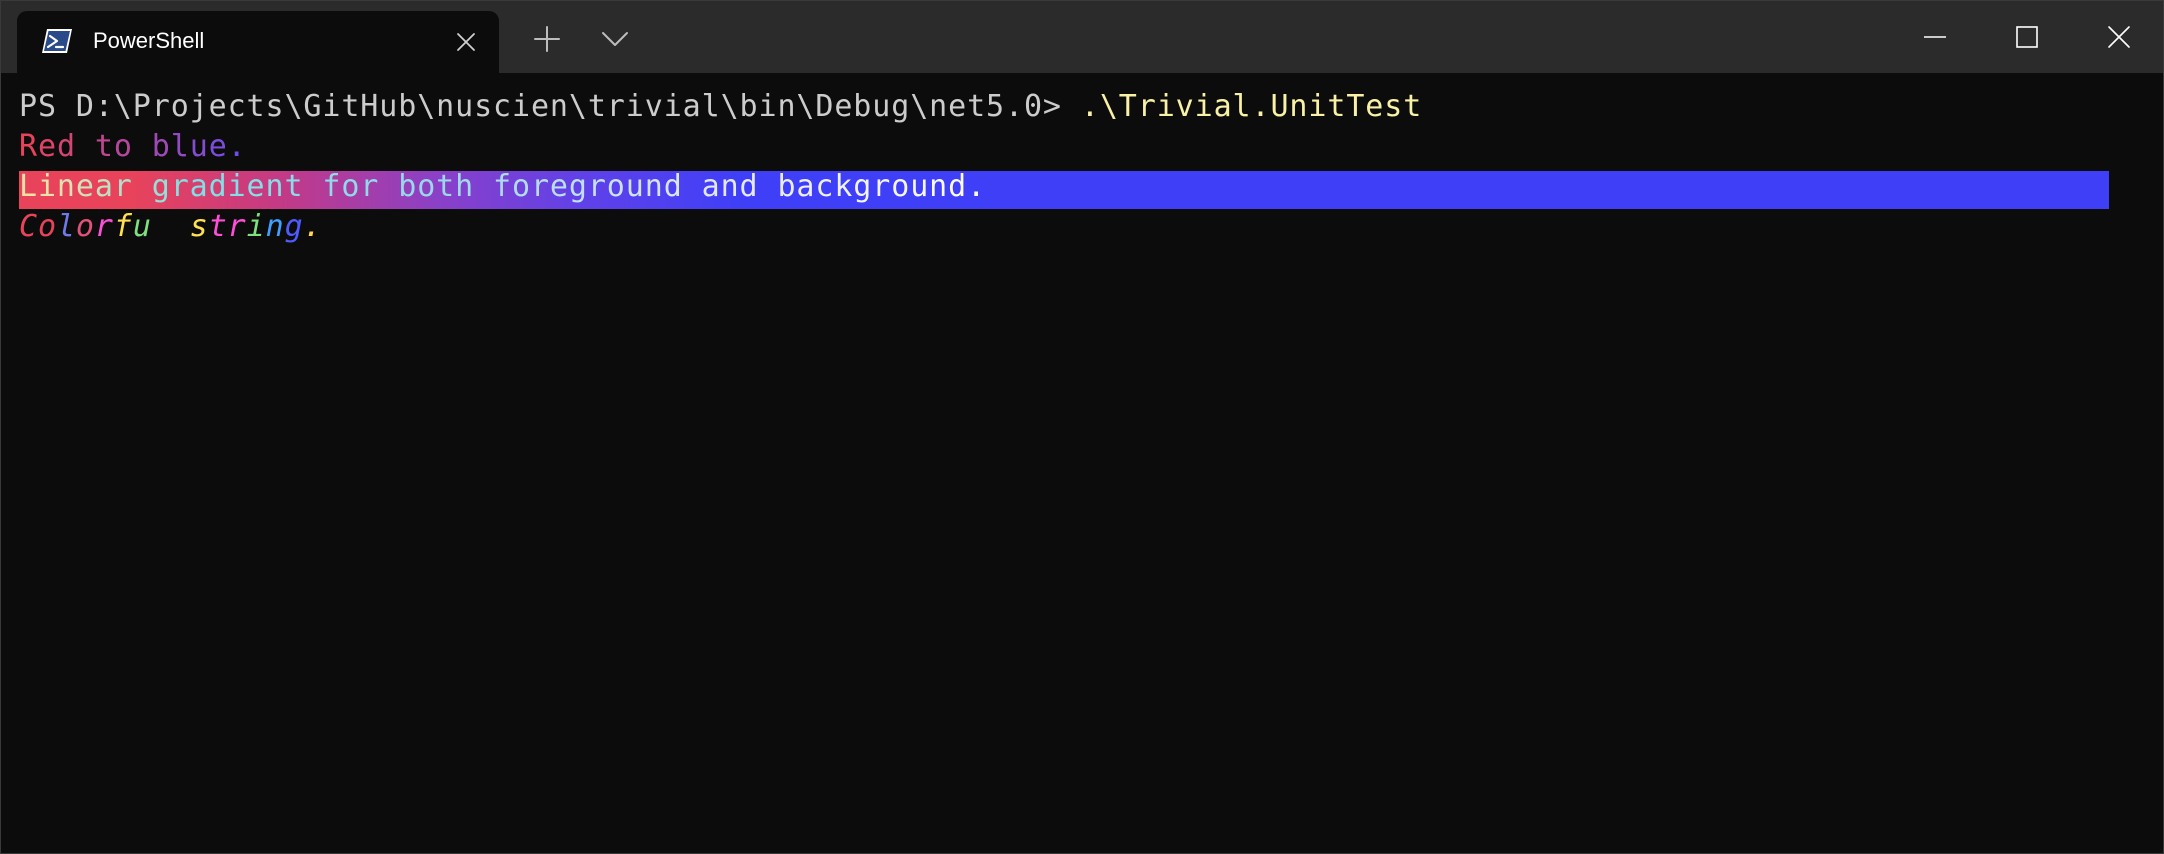 The height and width of the screenshot is (854, 2164). What do you see at coordinates (180, 226) in the screenshot?
I see `colorful-char` at bounding box center [180, 226].